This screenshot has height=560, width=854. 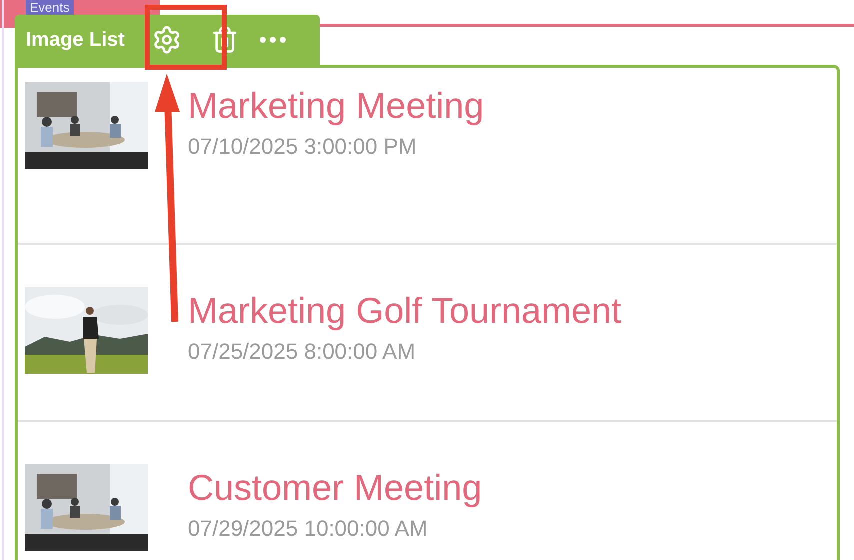 I want to click on event-date: 07/25/2025 8:00:00 AM, so click(x=302, y=352).